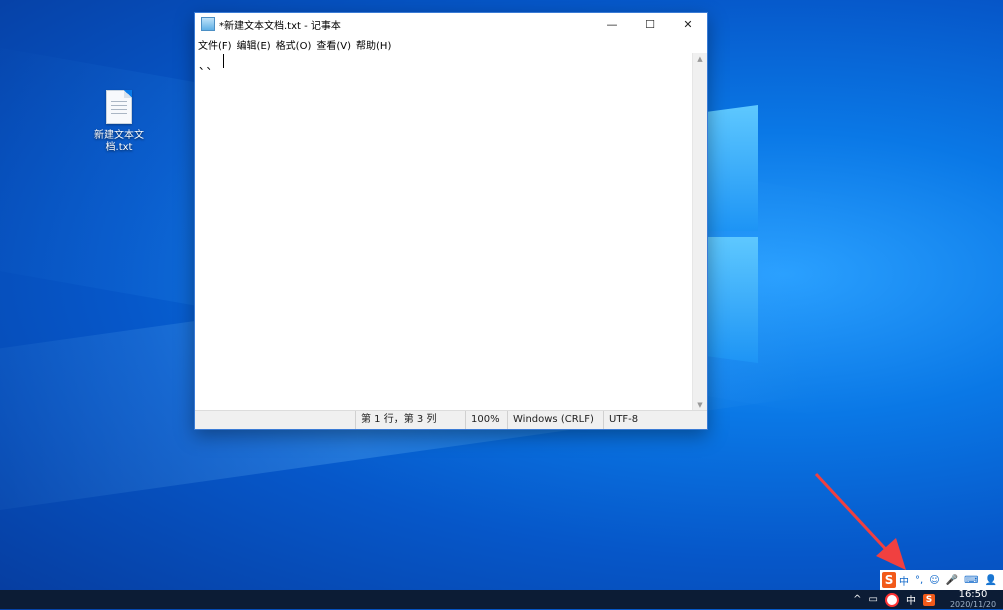 This screenshot has width=1003, height=610. What do you see at coordinates (904, 580) in the screenshot?
I see `ime-mode-toggle: 中` at bounding box center [904, 580].